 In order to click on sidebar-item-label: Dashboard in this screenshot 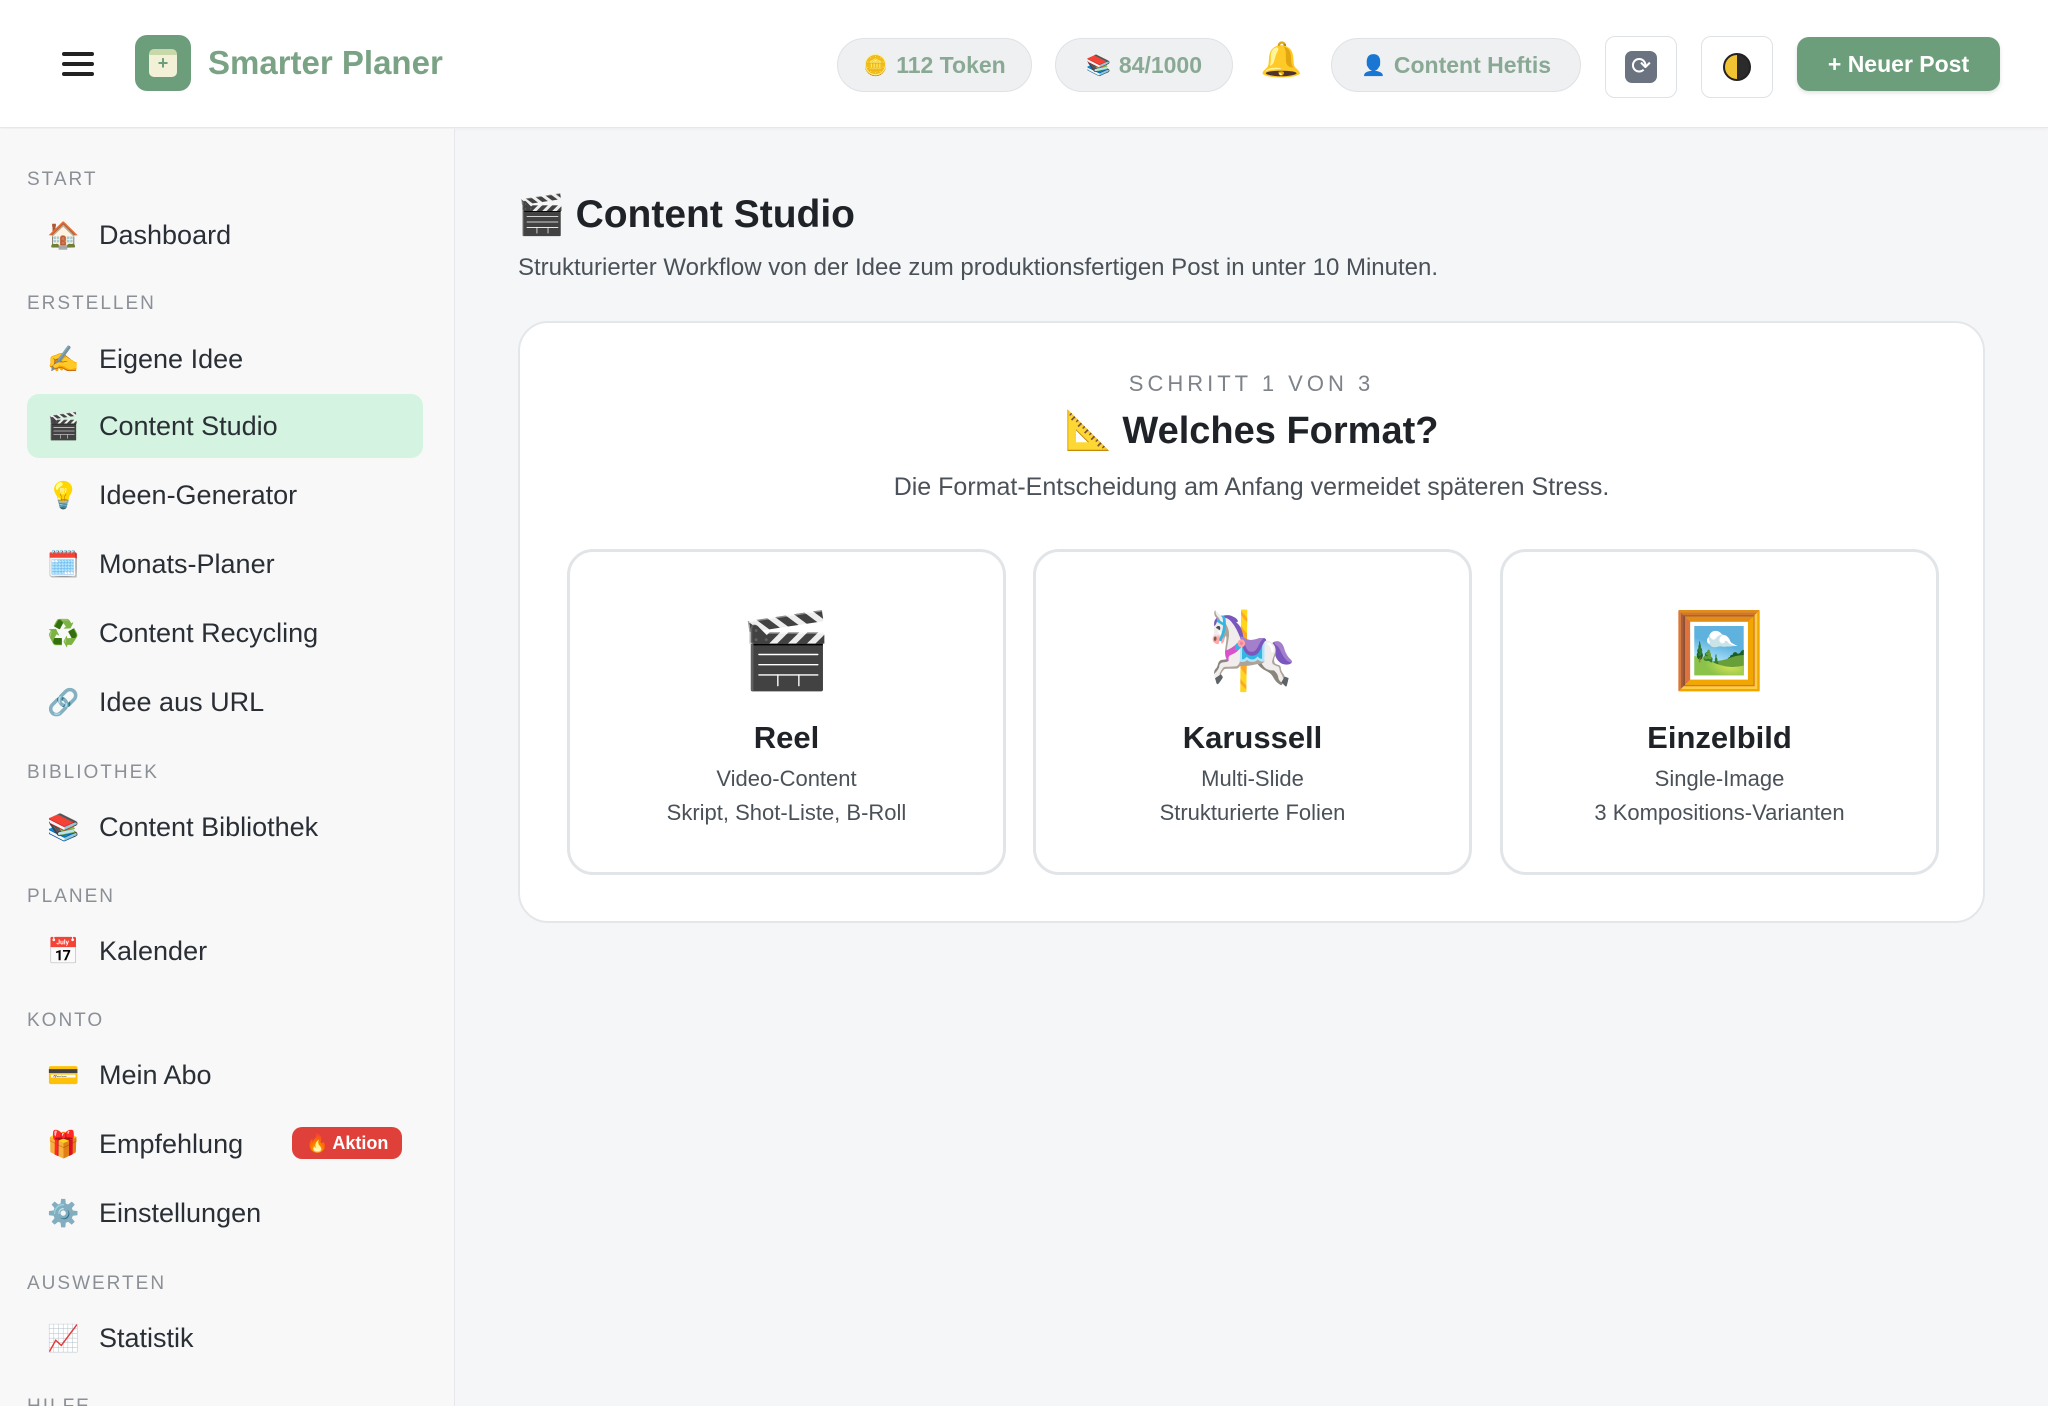, I will do `click(165, 234)`.